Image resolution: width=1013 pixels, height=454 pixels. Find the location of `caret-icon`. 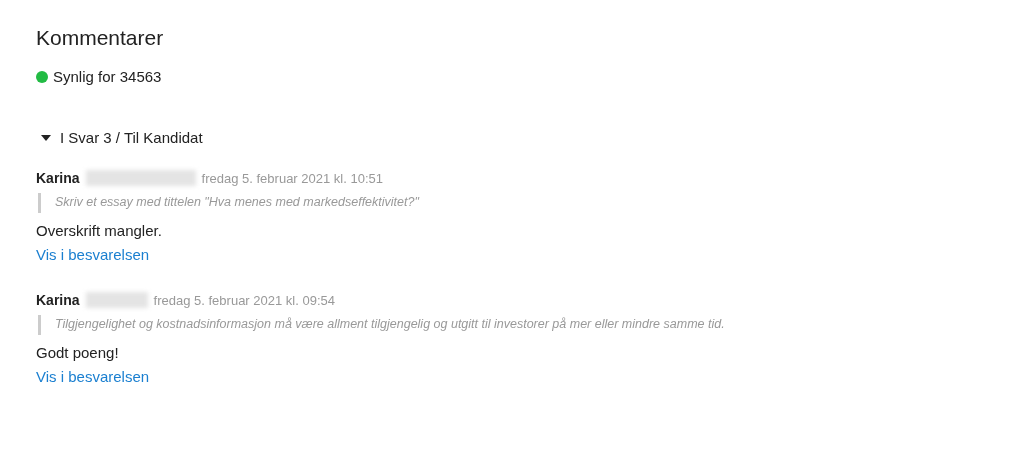

caret-icon is located at coordinates (46, 137).